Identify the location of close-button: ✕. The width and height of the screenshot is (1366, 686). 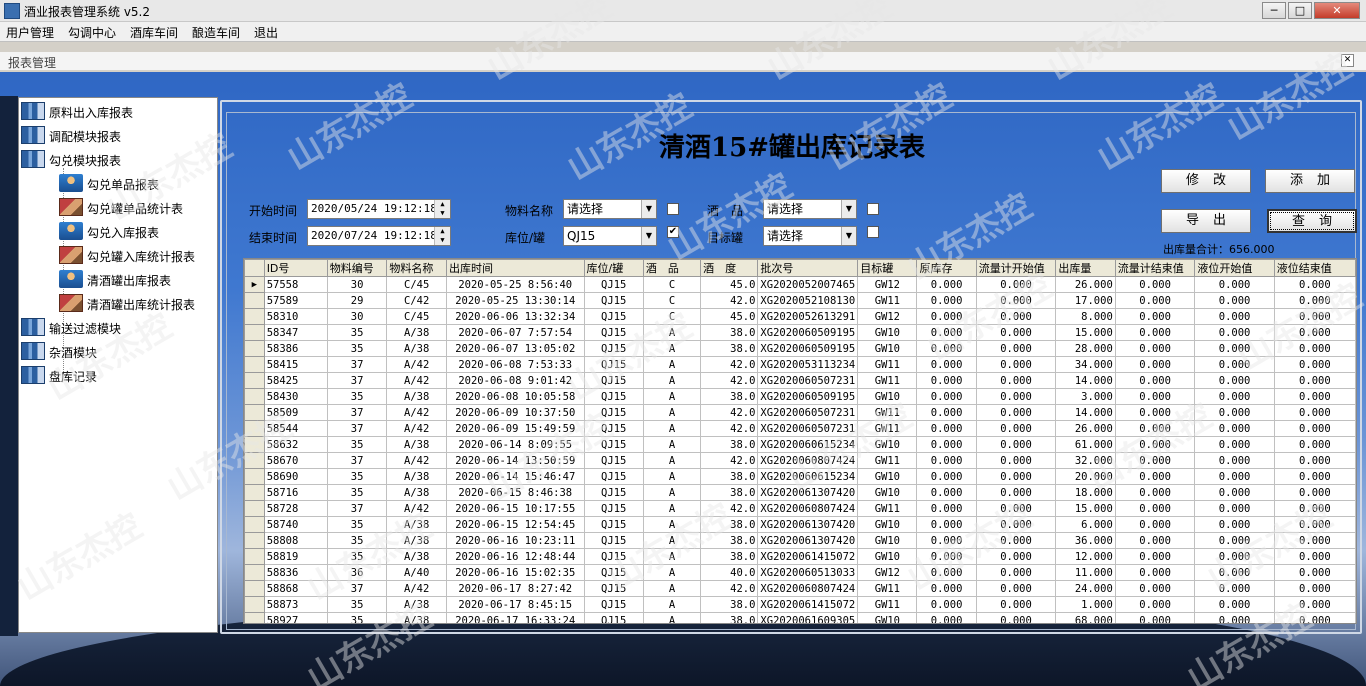
(1337, 10).